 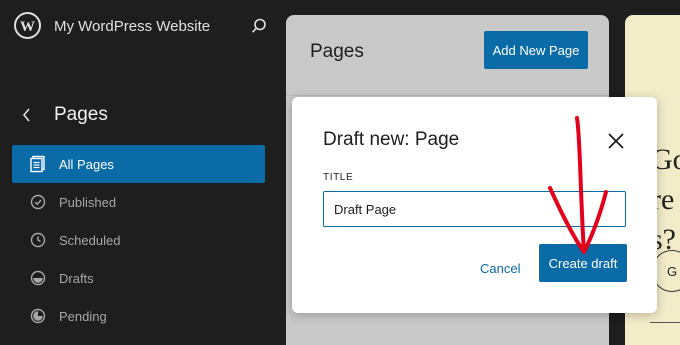 I want to click on modal-title: Draft new: Page, so click(x=391, y=139).